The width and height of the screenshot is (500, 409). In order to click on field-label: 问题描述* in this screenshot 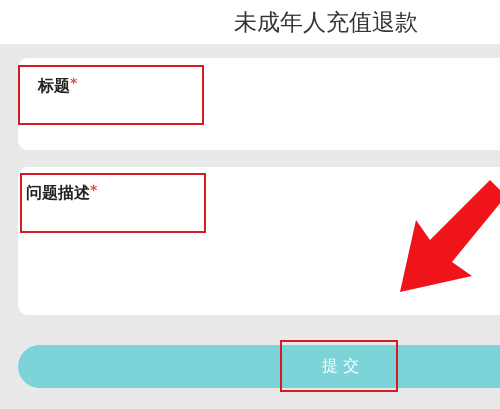, I will do `click(62, 193)`.